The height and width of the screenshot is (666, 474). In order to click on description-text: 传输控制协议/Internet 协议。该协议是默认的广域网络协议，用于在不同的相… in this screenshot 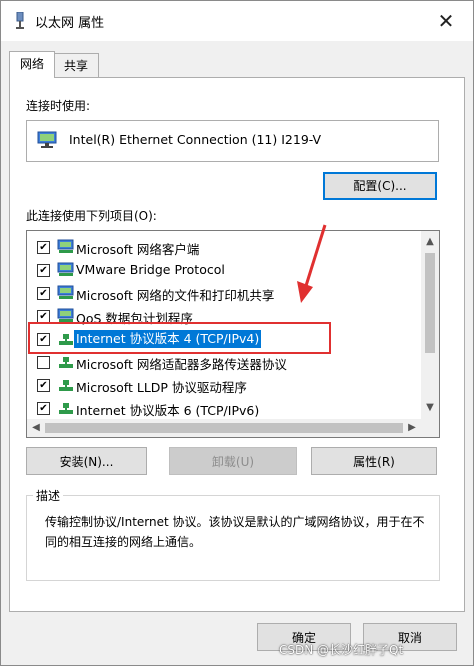, I will do `click(235, 532)`.